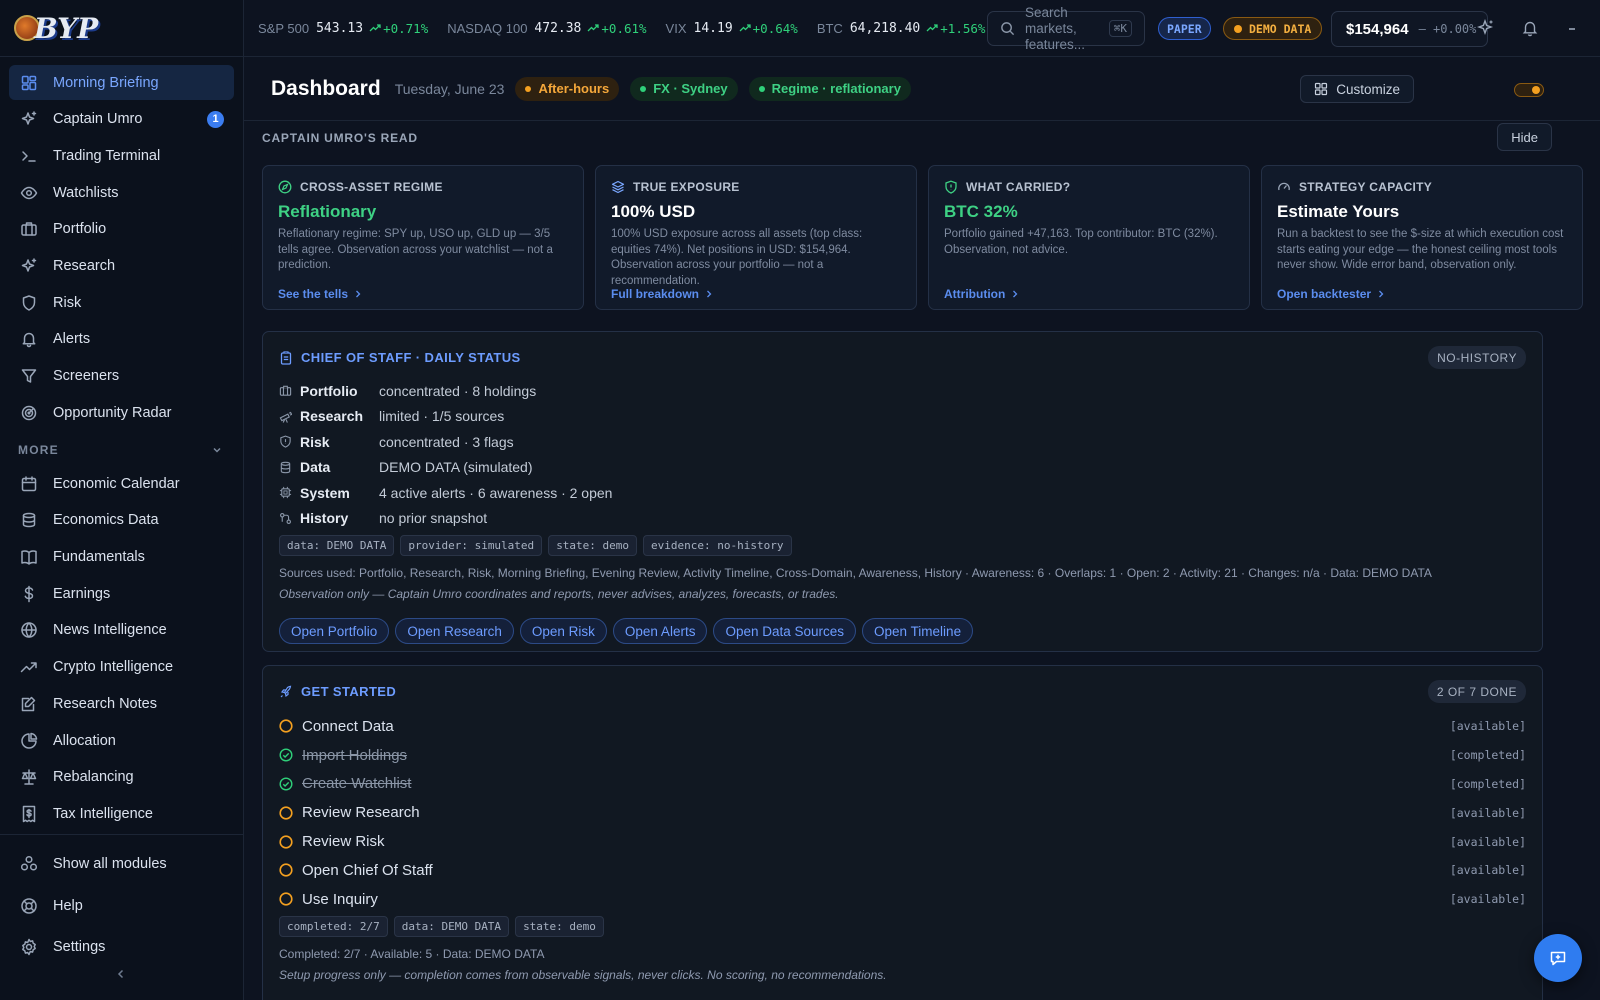 This screenshot has width=1600, height=1000. I want to click on sidebar-item-risk: Risk, so click(121, 302).